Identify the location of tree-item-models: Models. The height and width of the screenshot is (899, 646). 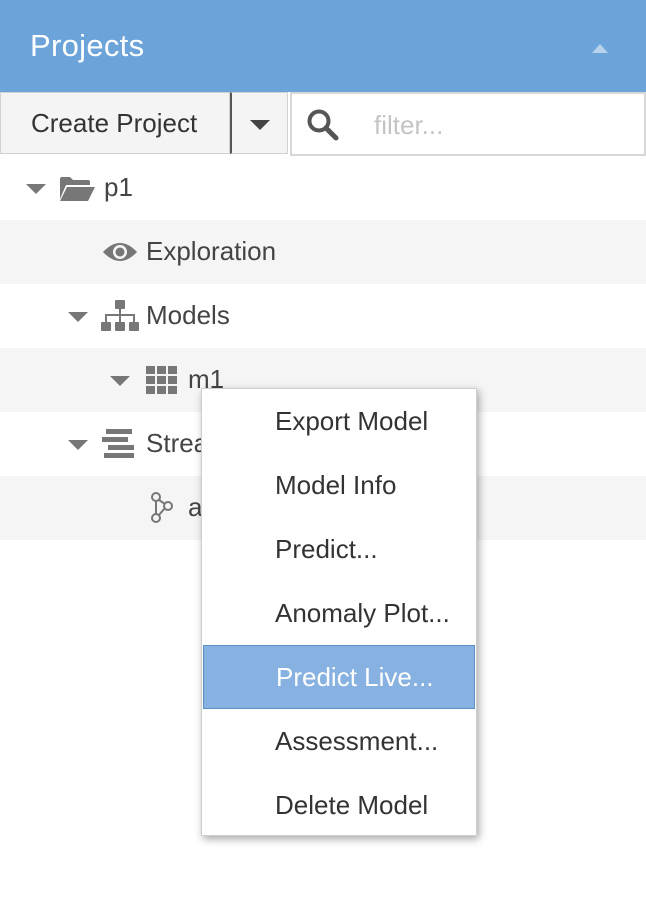
(323, 316).